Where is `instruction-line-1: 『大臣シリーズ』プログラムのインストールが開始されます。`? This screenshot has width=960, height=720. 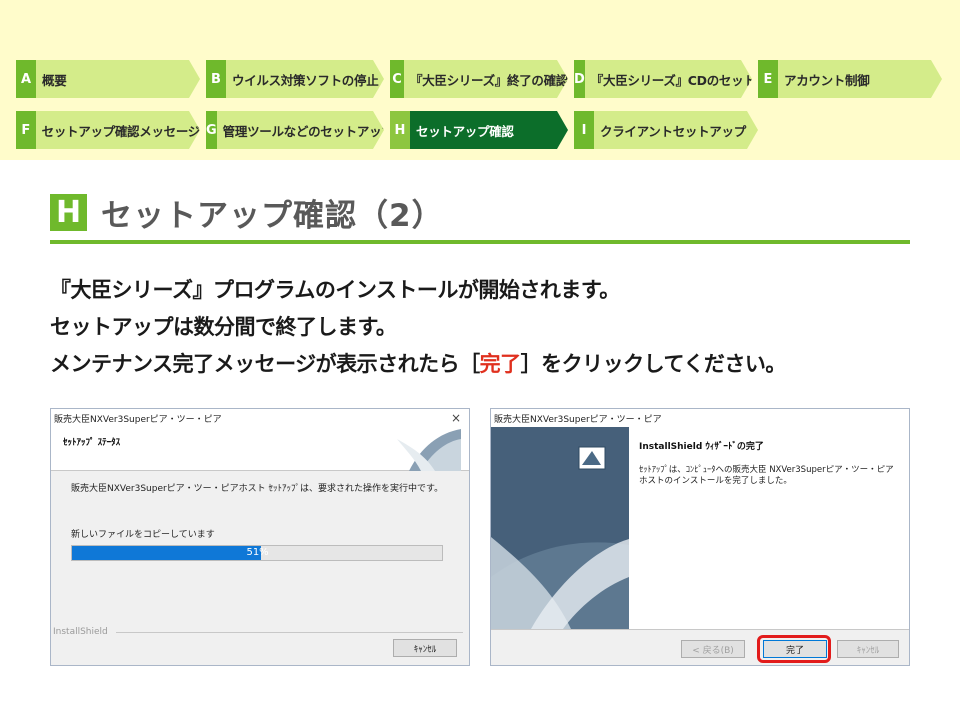 instruction-line-1: 『大臣シリーズ』プログラムのインストールが開始されます。 is located at coordinates (335, 290).